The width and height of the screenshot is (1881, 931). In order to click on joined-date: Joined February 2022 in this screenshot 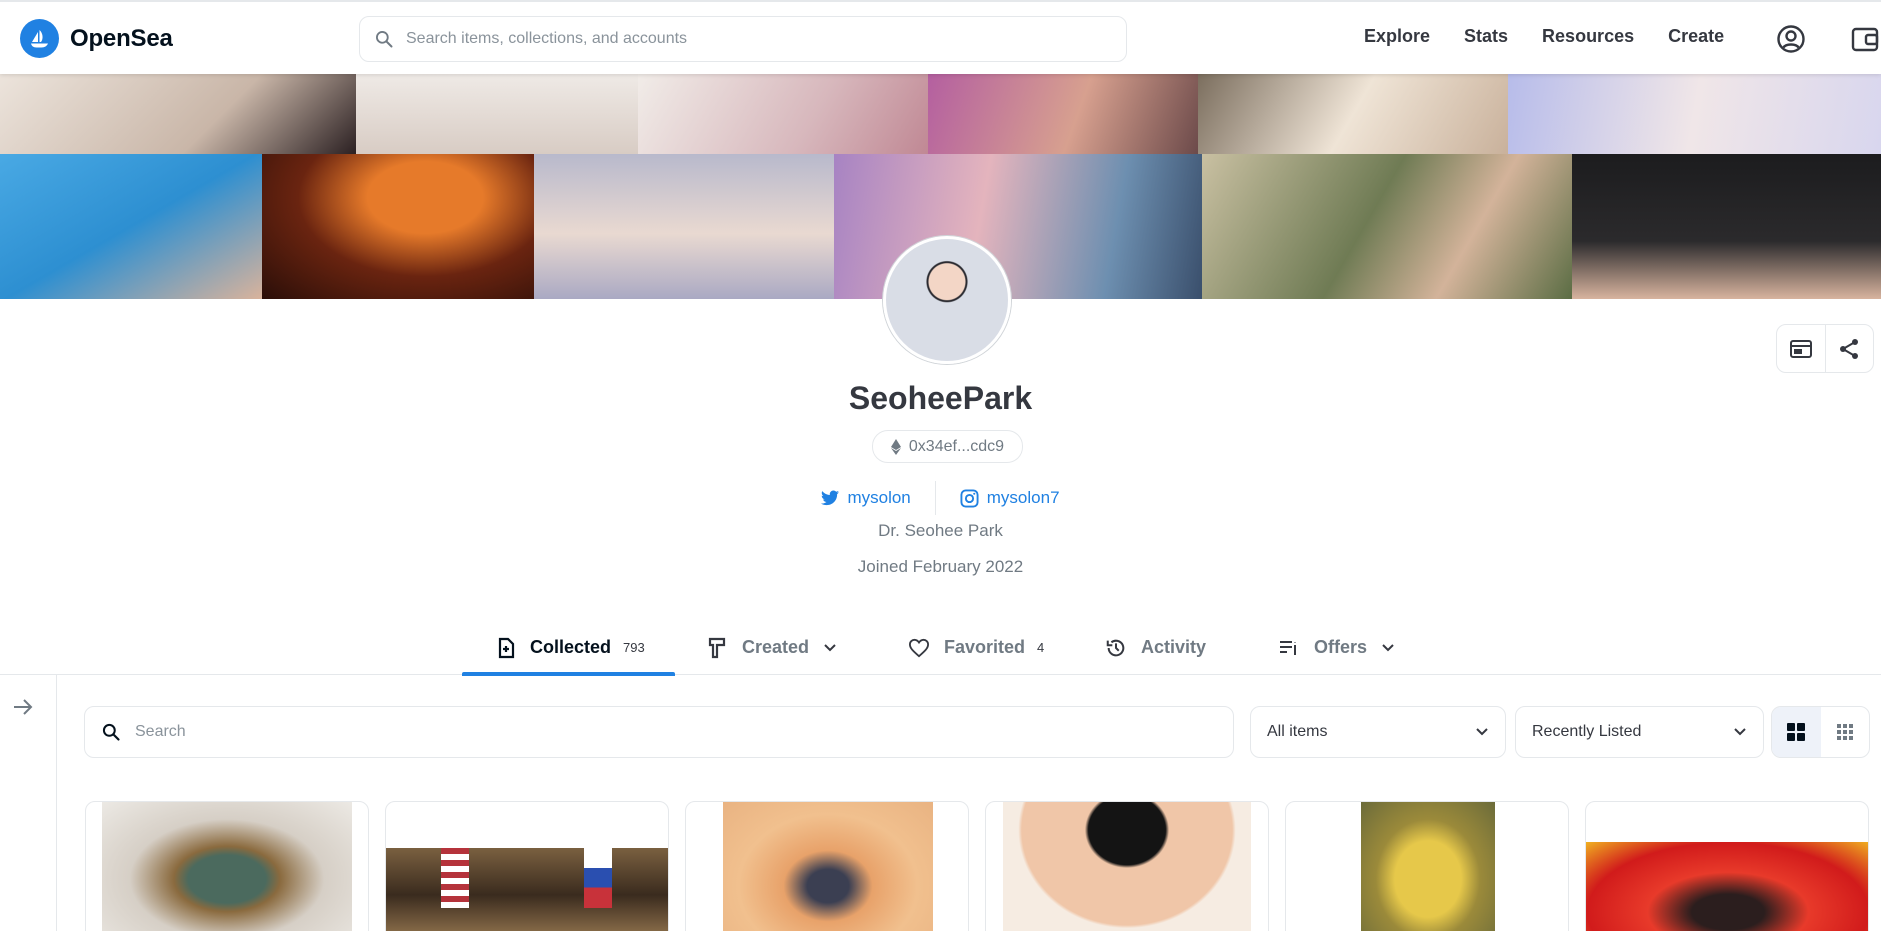, I will do `click(940, 566)`.